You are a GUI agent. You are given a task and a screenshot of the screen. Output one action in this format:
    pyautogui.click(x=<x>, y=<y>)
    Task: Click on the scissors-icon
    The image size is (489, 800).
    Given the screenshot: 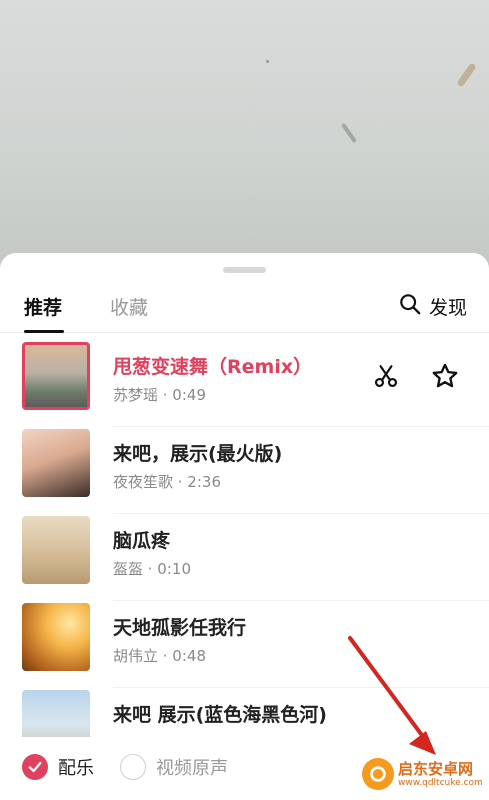 What is the action you would take?
    pyautogui.click(x=386, y=376)
    